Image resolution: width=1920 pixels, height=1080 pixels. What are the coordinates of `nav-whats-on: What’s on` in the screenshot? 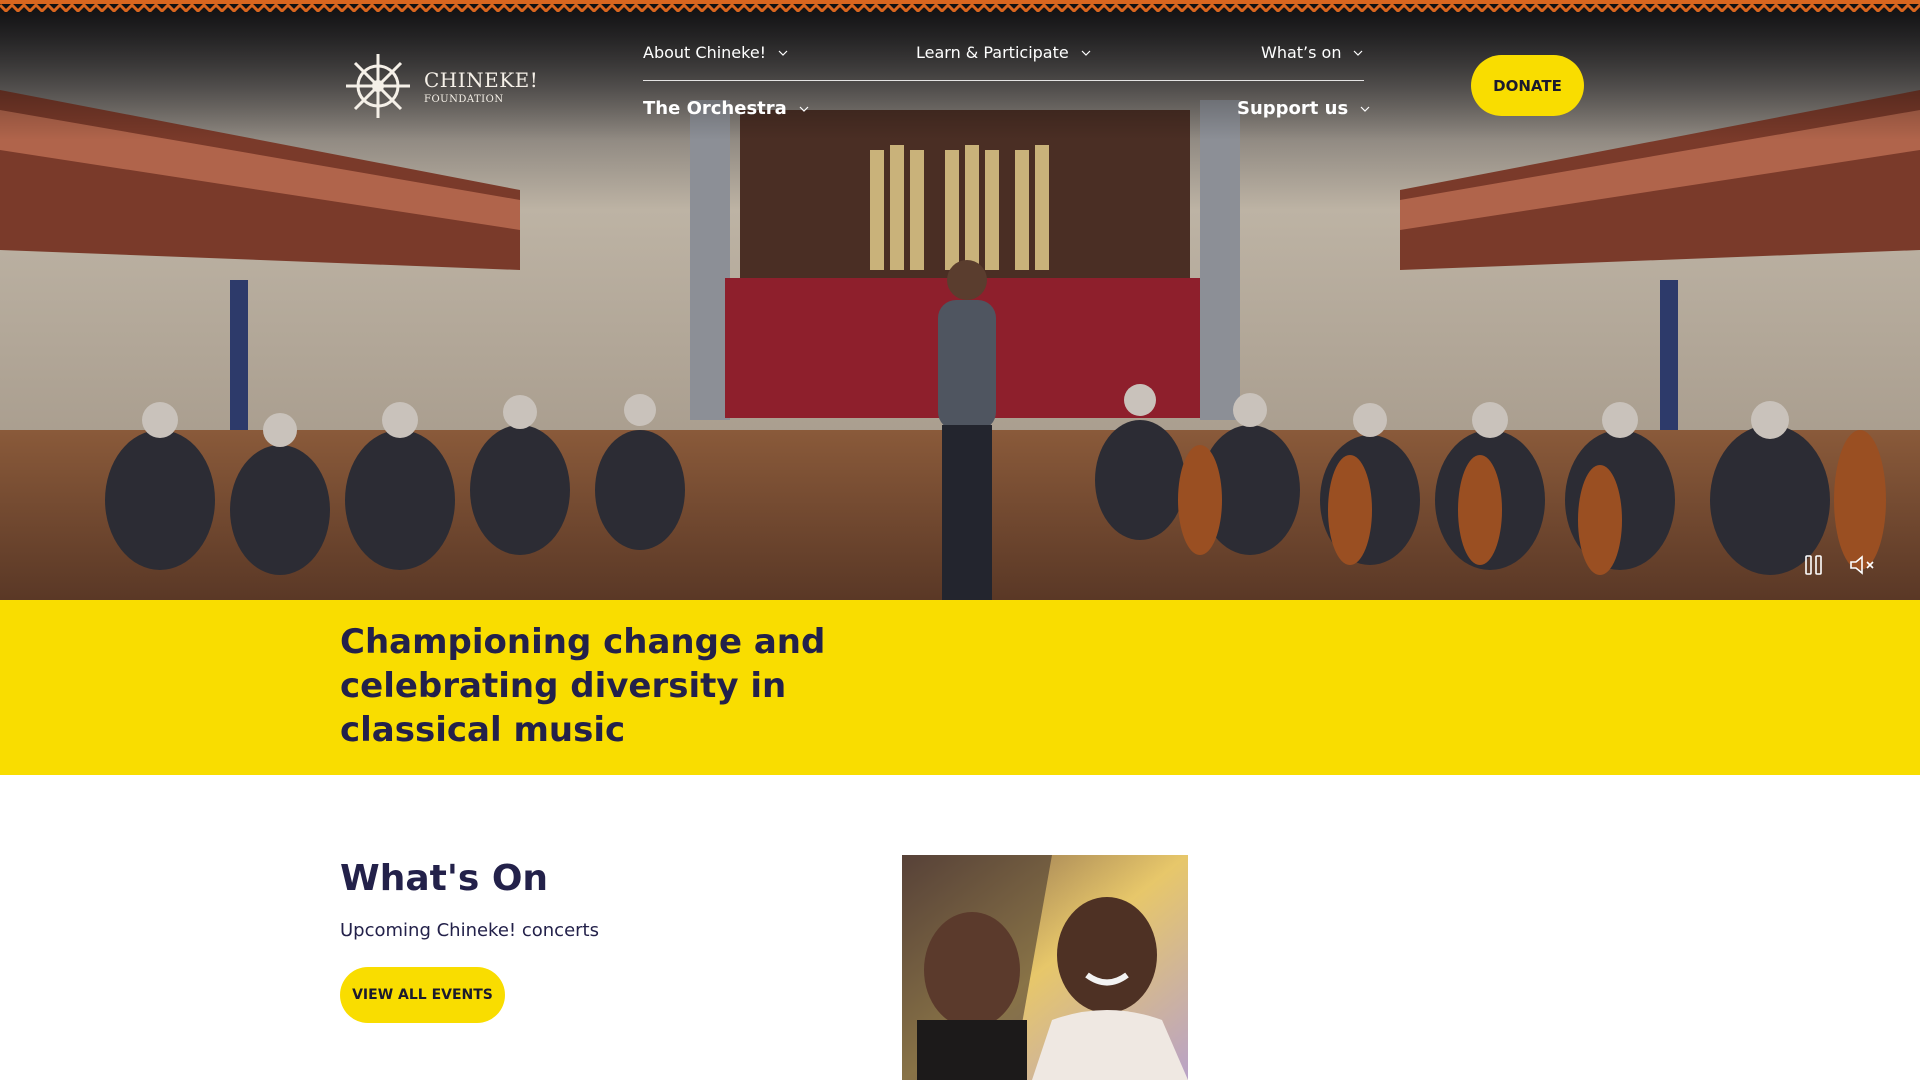 It's located at (1312, 52).